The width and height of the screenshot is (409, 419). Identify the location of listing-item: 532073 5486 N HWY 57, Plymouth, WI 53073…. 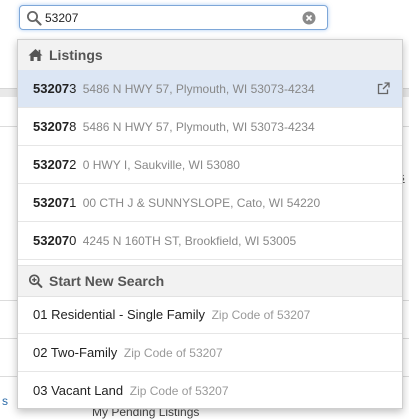
(210, 89).